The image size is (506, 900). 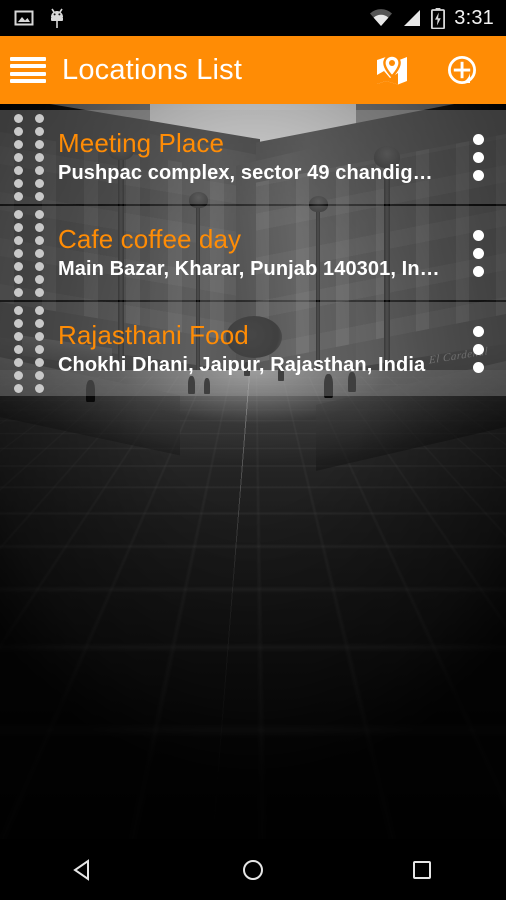 I want to click on android-navigation-bar, so click(x=253, y=869).